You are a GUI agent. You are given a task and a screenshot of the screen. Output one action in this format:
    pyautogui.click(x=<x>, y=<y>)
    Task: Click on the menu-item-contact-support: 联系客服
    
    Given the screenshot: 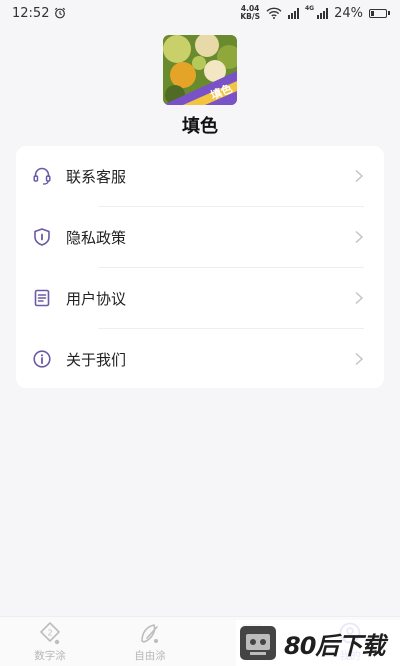 What is the action you would take?
    pyautogui.click(x=200, y=176)
    